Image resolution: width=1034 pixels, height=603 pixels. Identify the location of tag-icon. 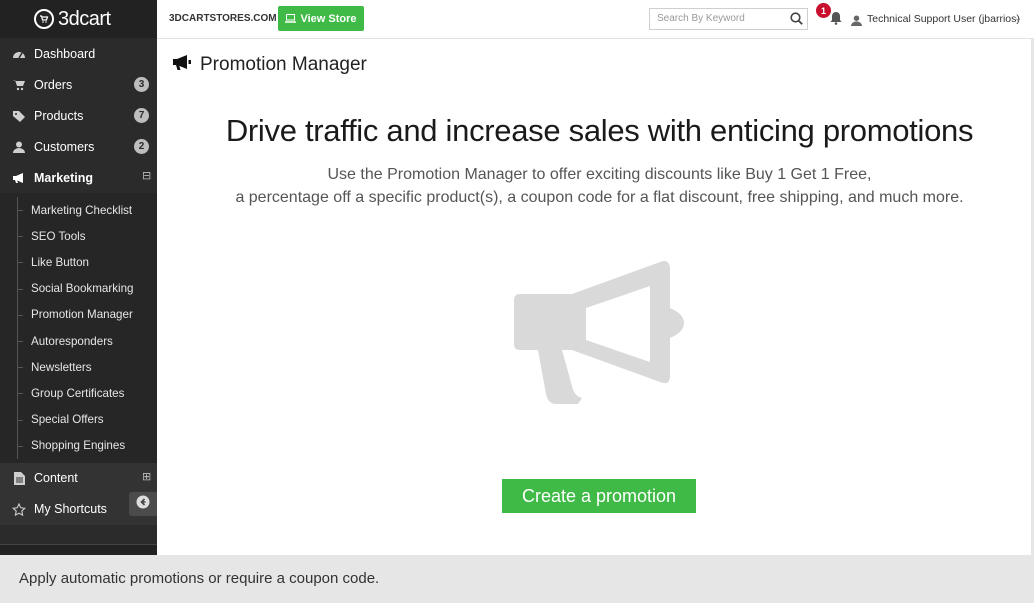
(19, 116).